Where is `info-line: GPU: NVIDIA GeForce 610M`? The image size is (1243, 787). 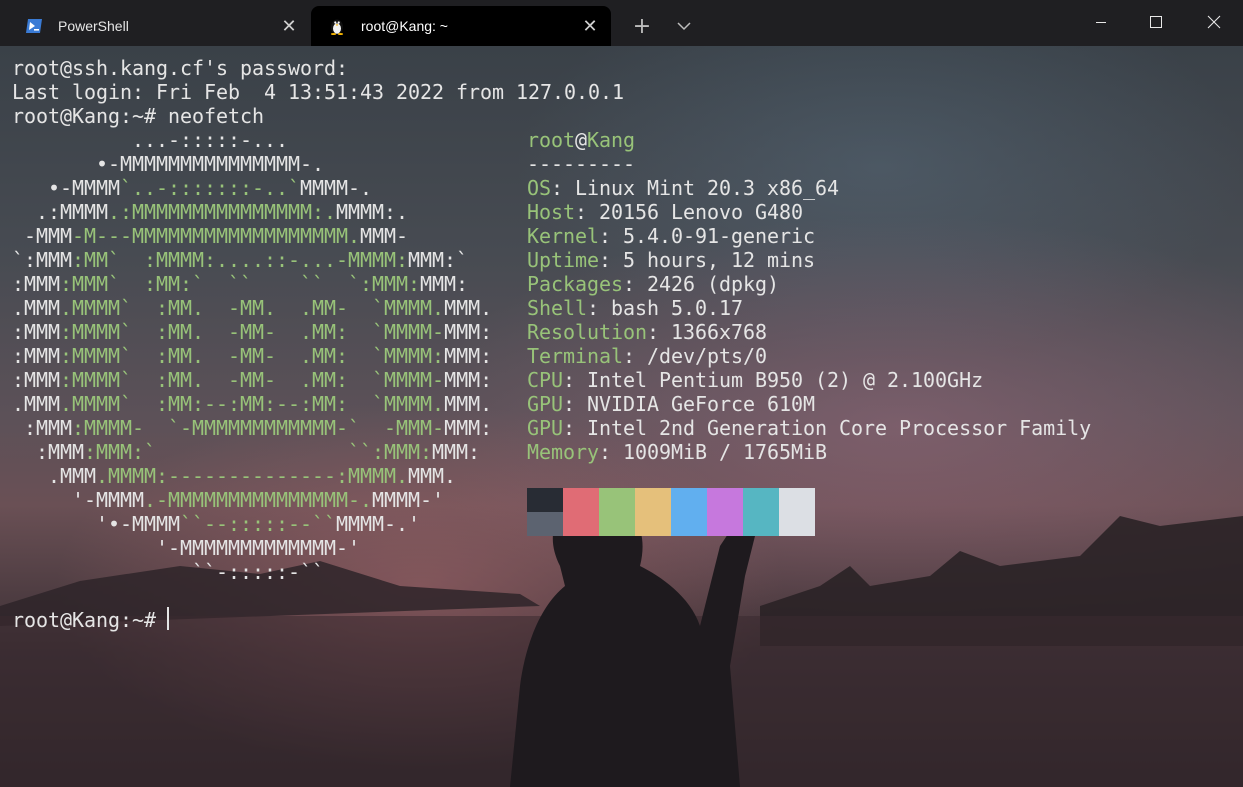 info-line: GPU: NVIDIA GeForce 610M is located at coordinates (671, 404).